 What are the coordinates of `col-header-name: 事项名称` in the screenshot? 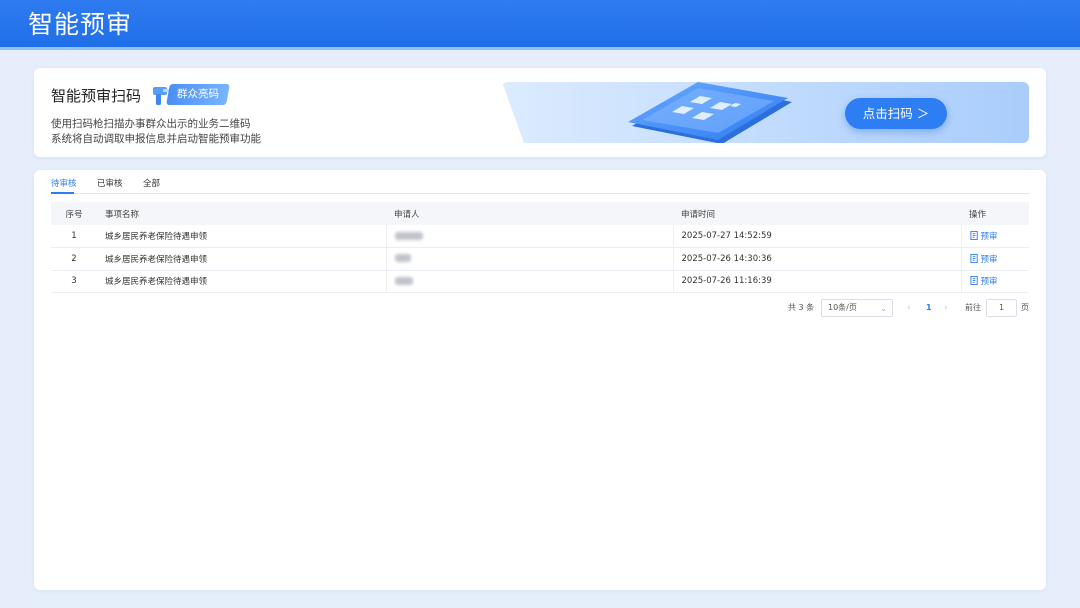 It's located at (241, 213).